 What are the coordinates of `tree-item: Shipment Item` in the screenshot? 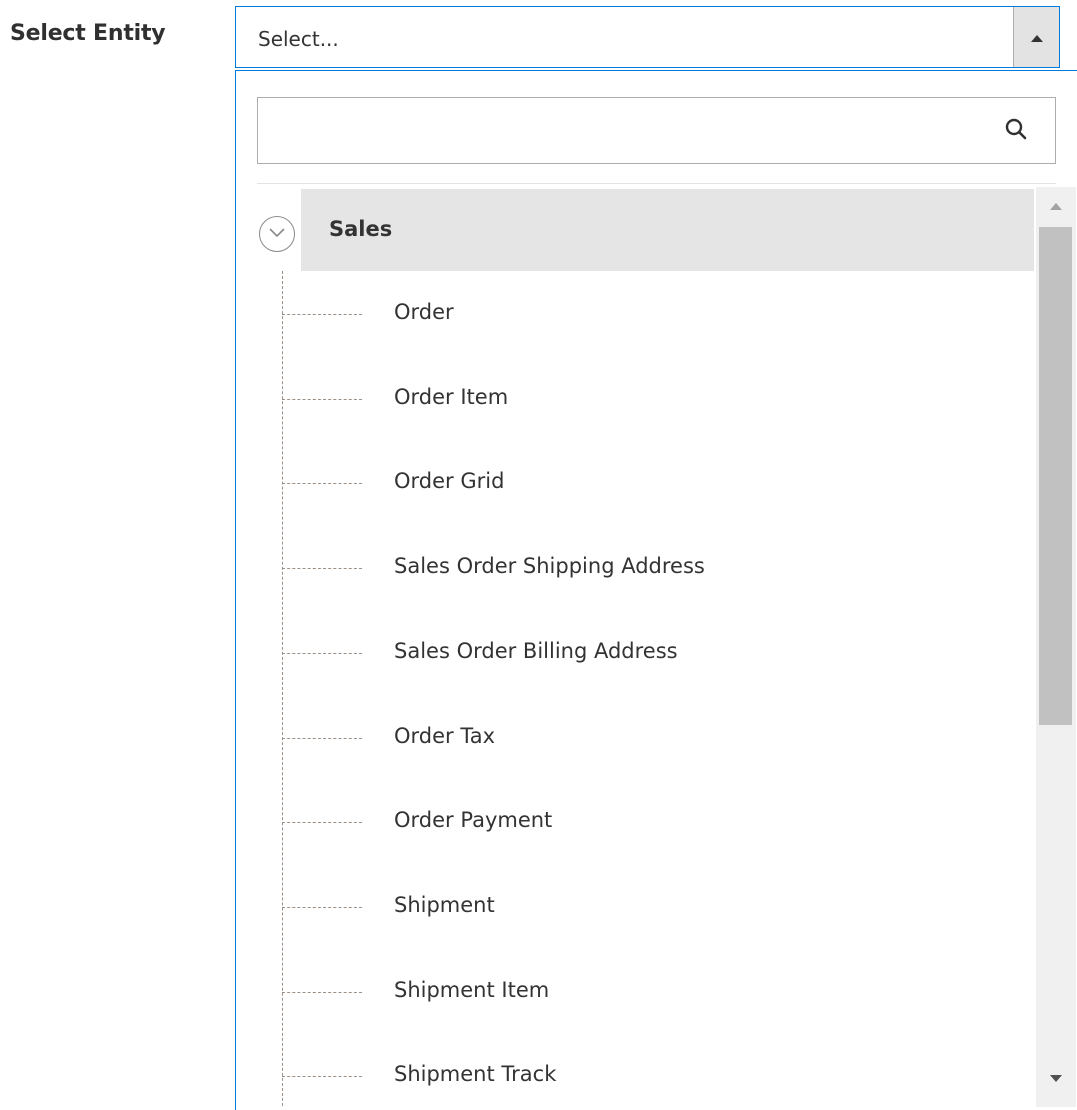 It's located at (632, 992).